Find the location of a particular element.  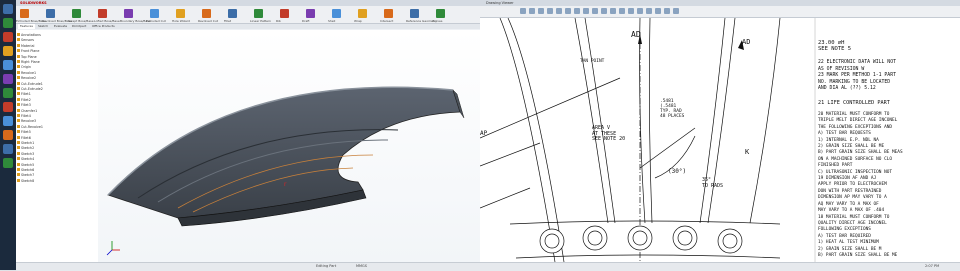

start-icon is located at coordinates (8, 9).